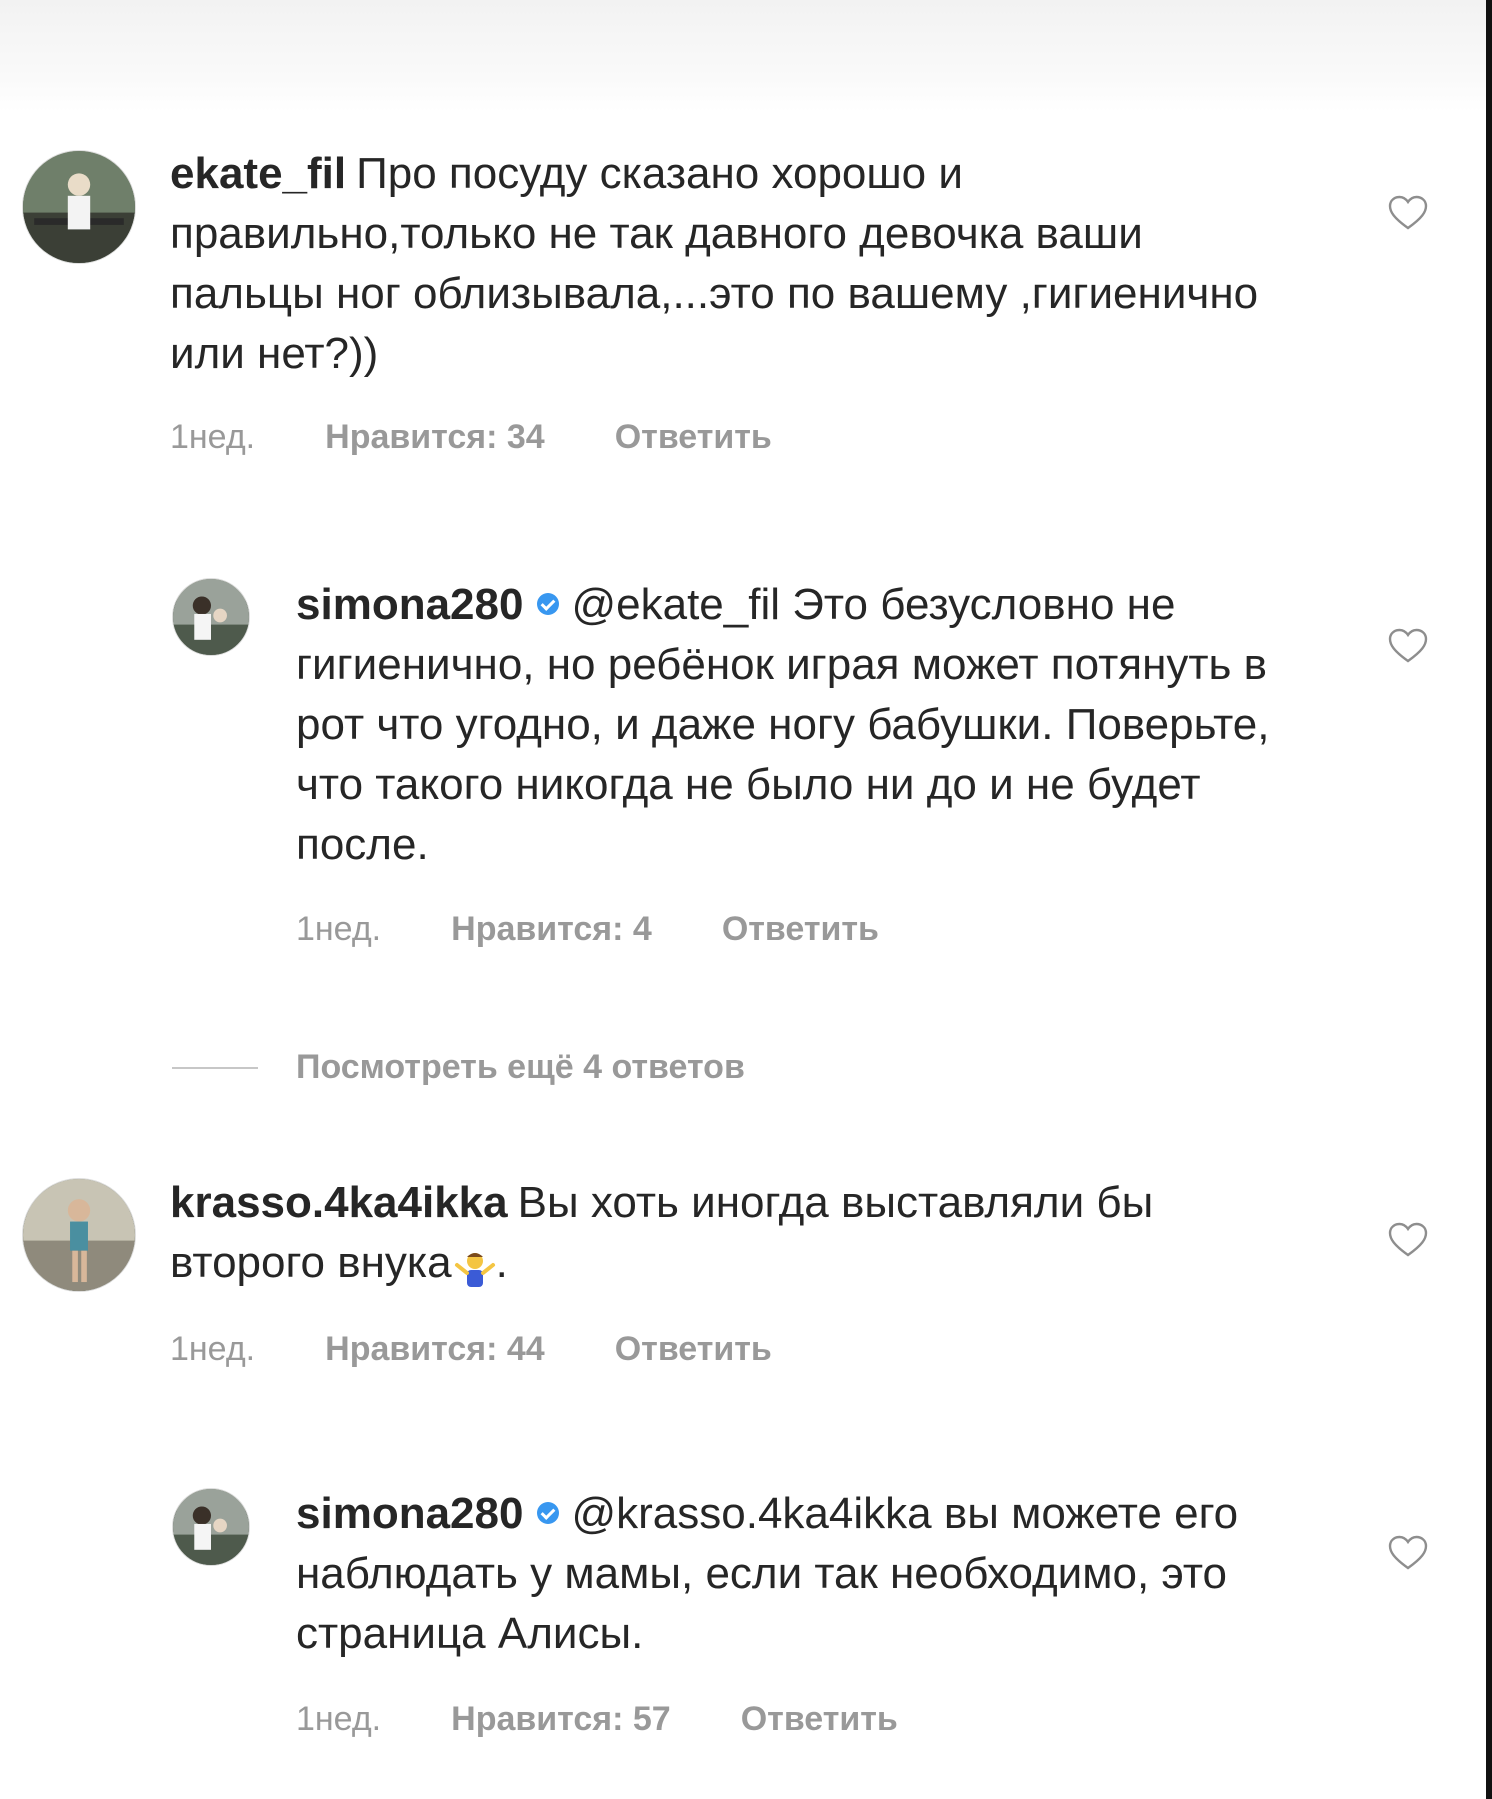 The width and height of the screenshot is (1492, 1799). I want to click on person-shrugging-emoji, so click(475, 1266).